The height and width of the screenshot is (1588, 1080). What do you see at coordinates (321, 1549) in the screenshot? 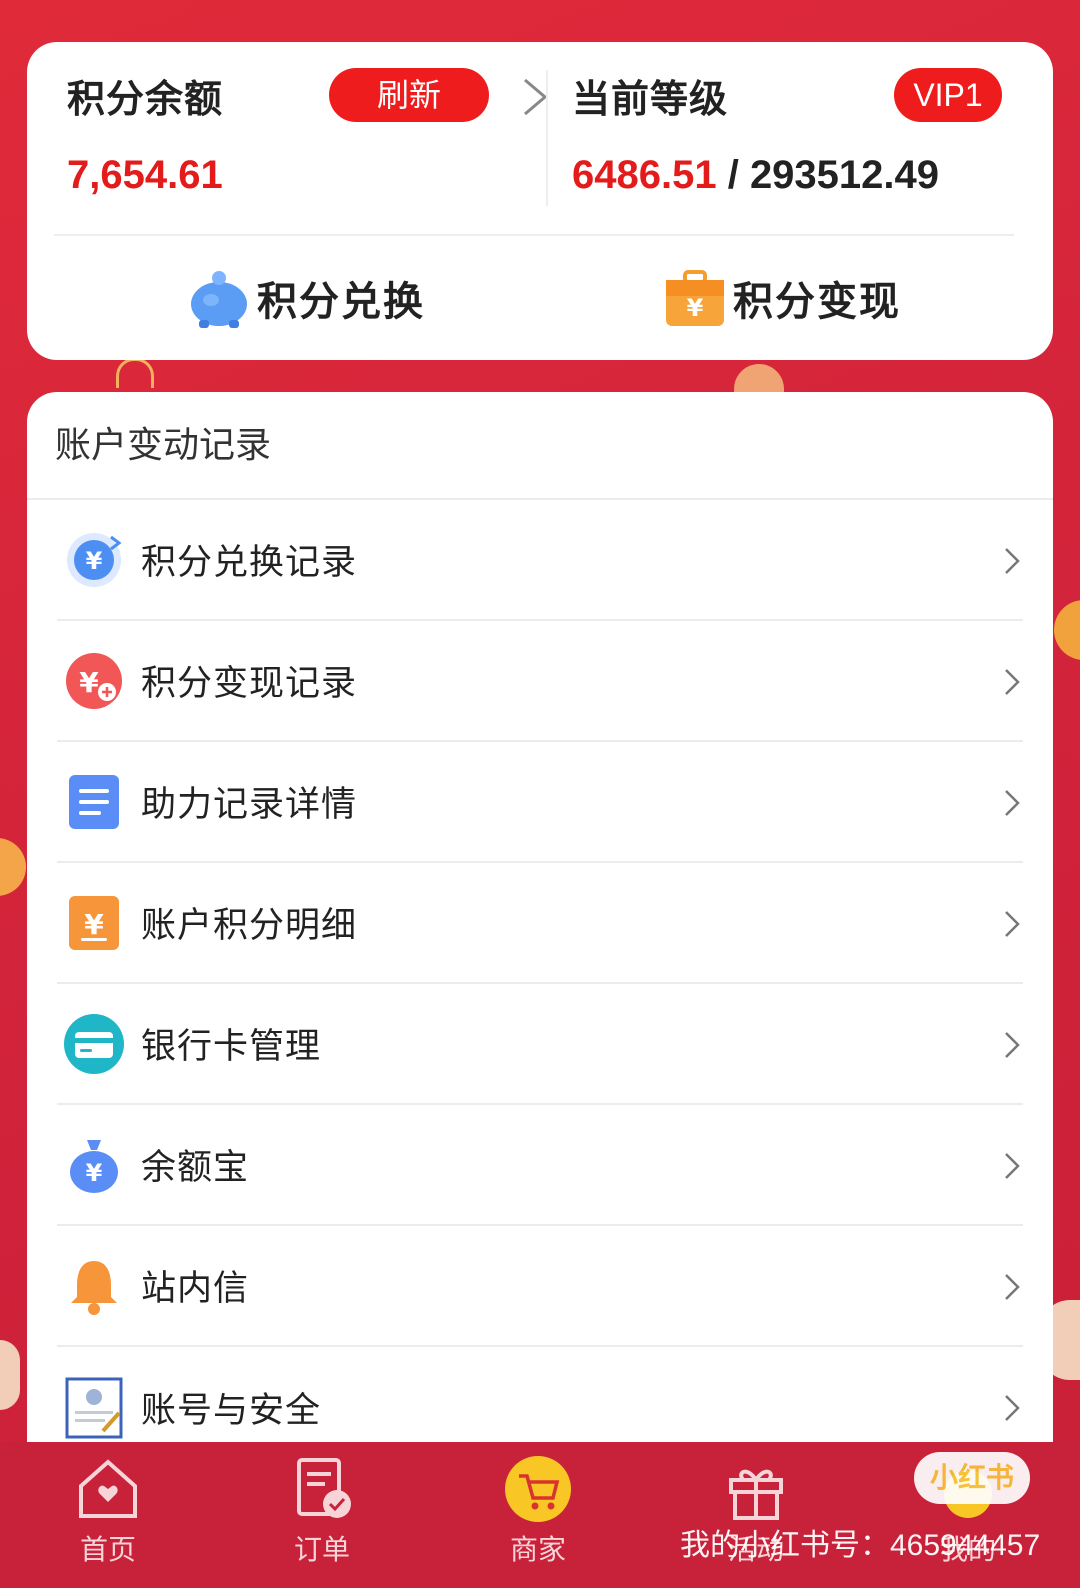
I see `nav-label: 订单` at bounding box center [321, 1549].